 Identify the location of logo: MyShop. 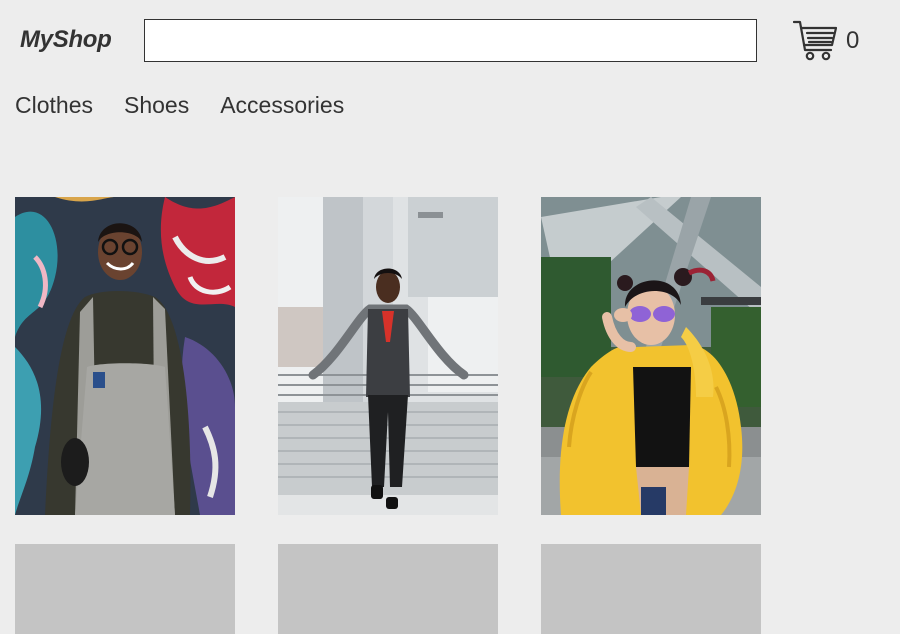
(66, 40).